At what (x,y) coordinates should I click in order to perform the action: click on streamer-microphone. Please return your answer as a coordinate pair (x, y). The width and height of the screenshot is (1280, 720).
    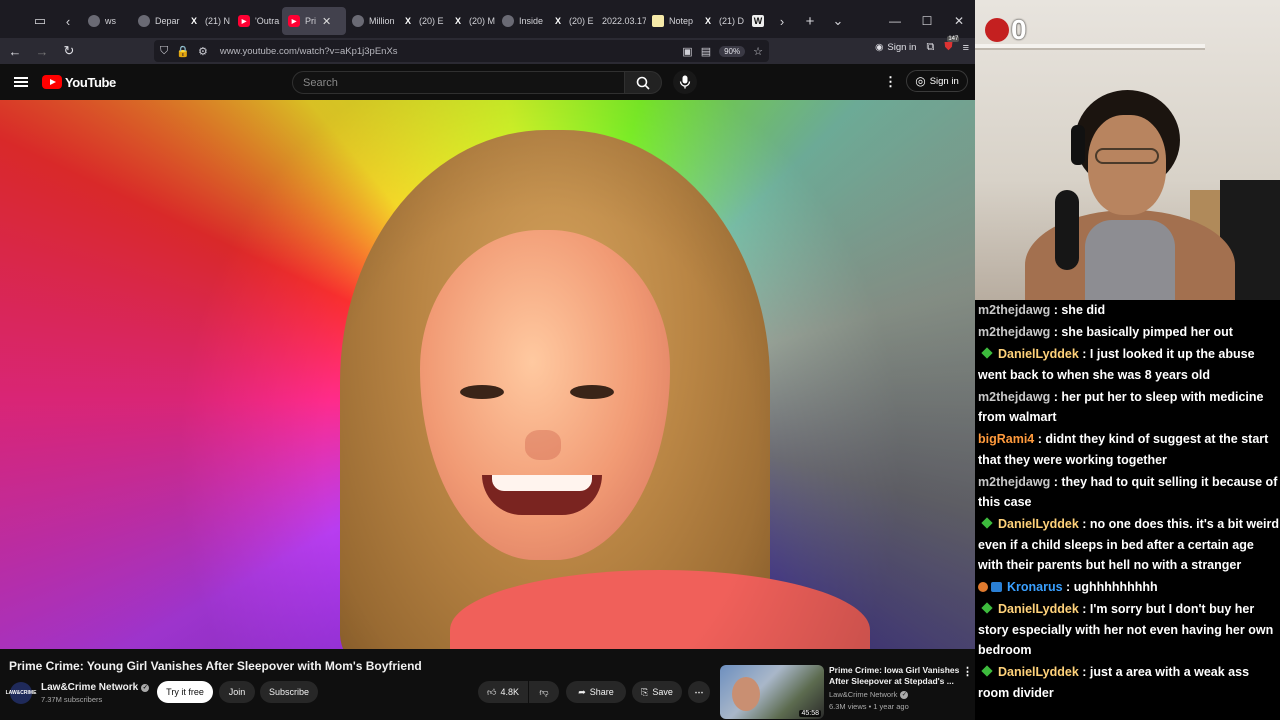
    Looking at the image, I should click on (1067, 230).